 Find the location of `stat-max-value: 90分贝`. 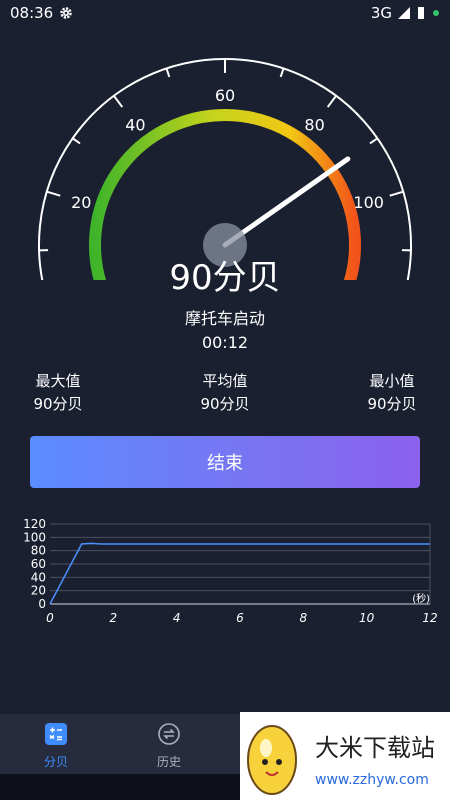

stat-max-value: 90分贝 is located at coordinates (58, 404).